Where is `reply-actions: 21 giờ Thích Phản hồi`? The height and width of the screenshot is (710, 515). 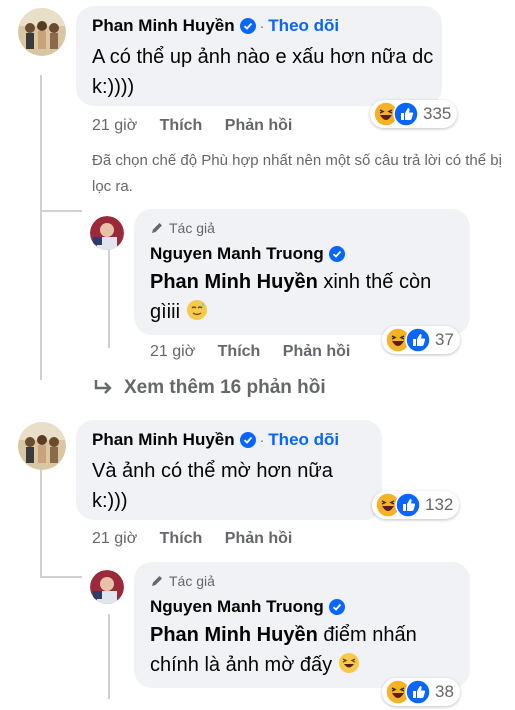
reply-actions: 21 giờ Thích Phản hồi is located at coordinates (259, 352).